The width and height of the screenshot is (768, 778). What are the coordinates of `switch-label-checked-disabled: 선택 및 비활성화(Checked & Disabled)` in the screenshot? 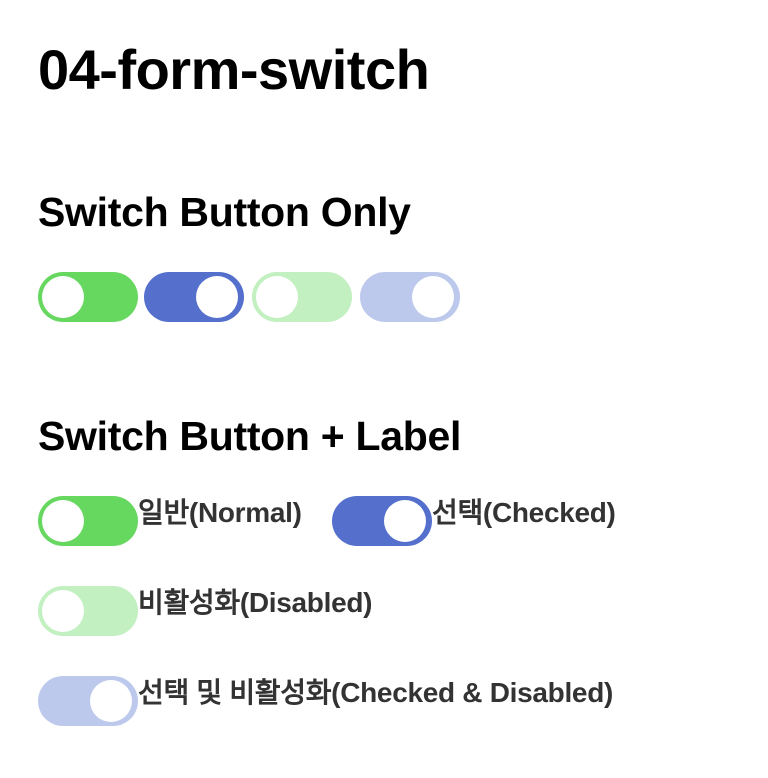 It's located at (376, 692).